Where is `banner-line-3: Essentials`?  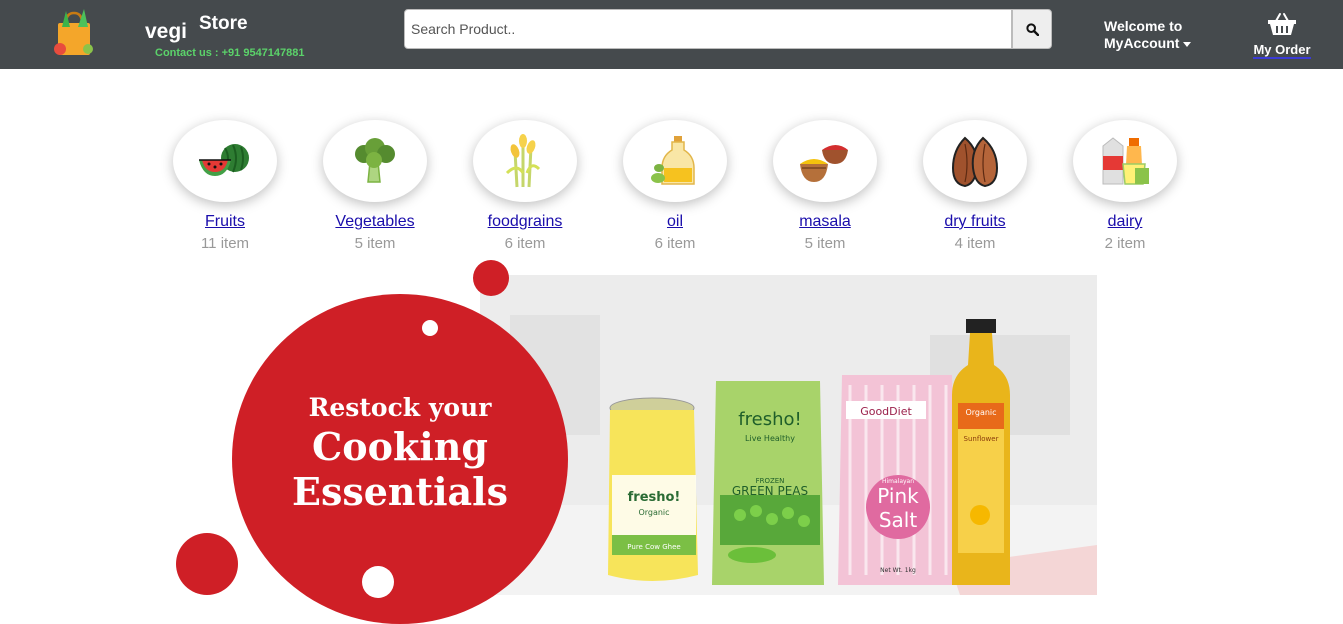
banner-line-3: Essentials is located at coordinates (400, 491).